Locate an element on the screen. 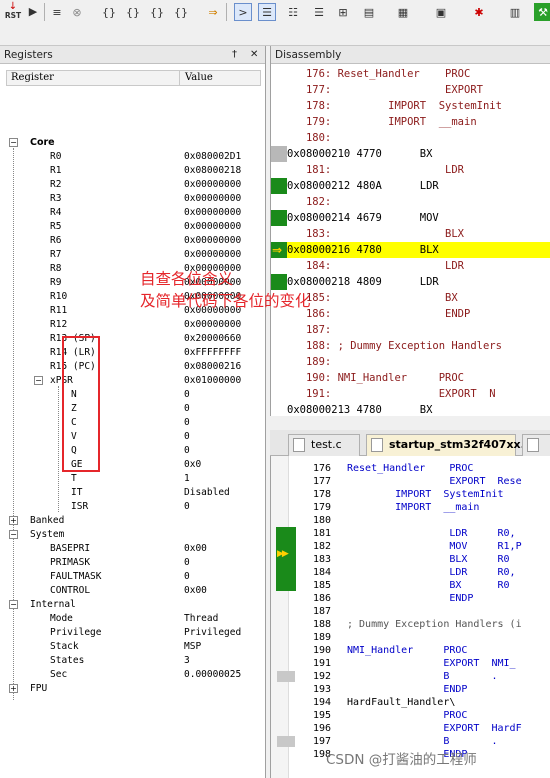 This screenshot has height=778, width=550. editor-line: 186 ENDP is located at coordinates (410, 598).